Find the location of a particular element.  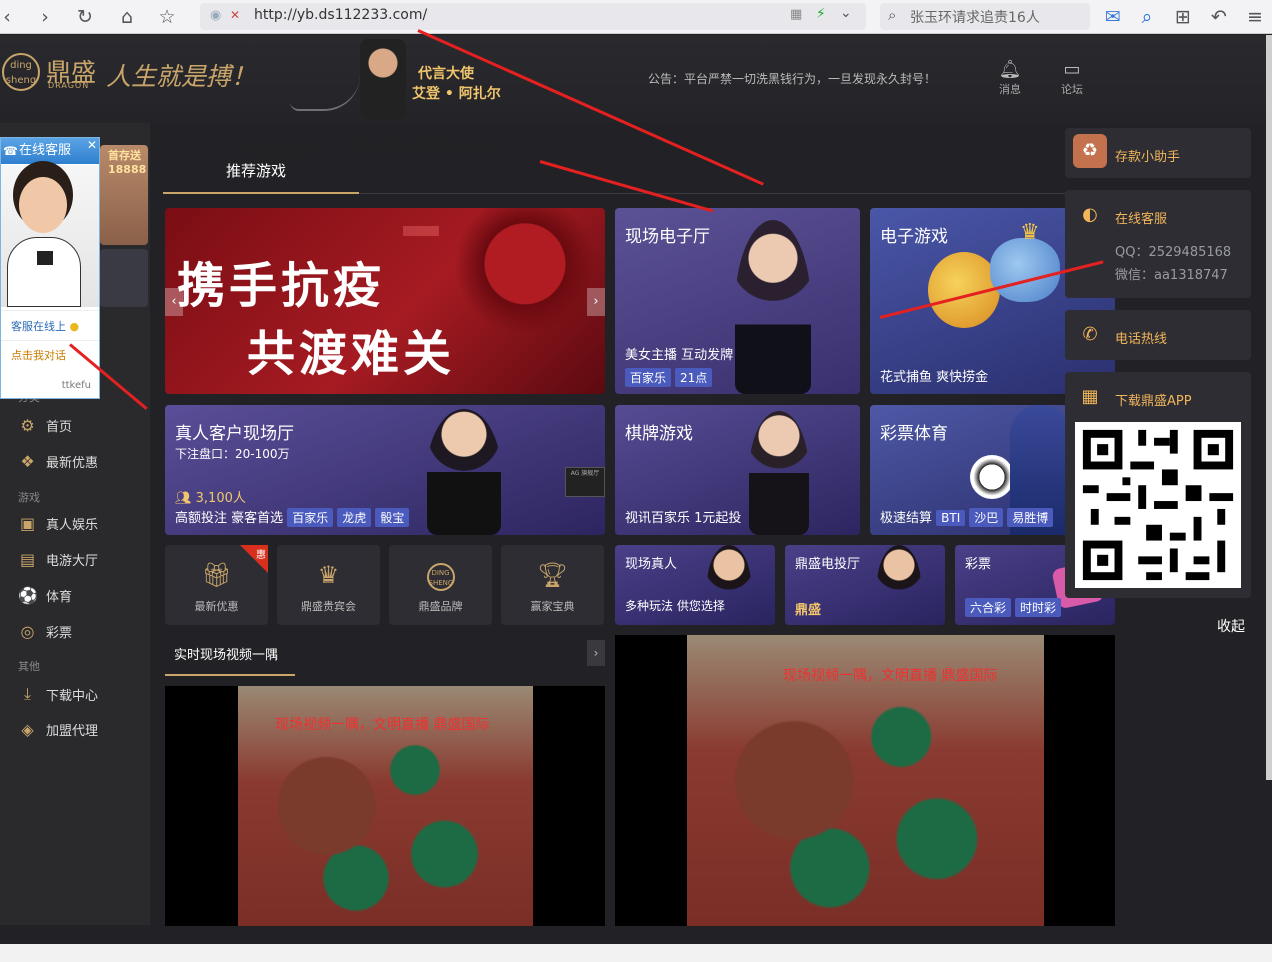

messages-button: 🔔︎ 消息 is located at coordinates (1010, 78).